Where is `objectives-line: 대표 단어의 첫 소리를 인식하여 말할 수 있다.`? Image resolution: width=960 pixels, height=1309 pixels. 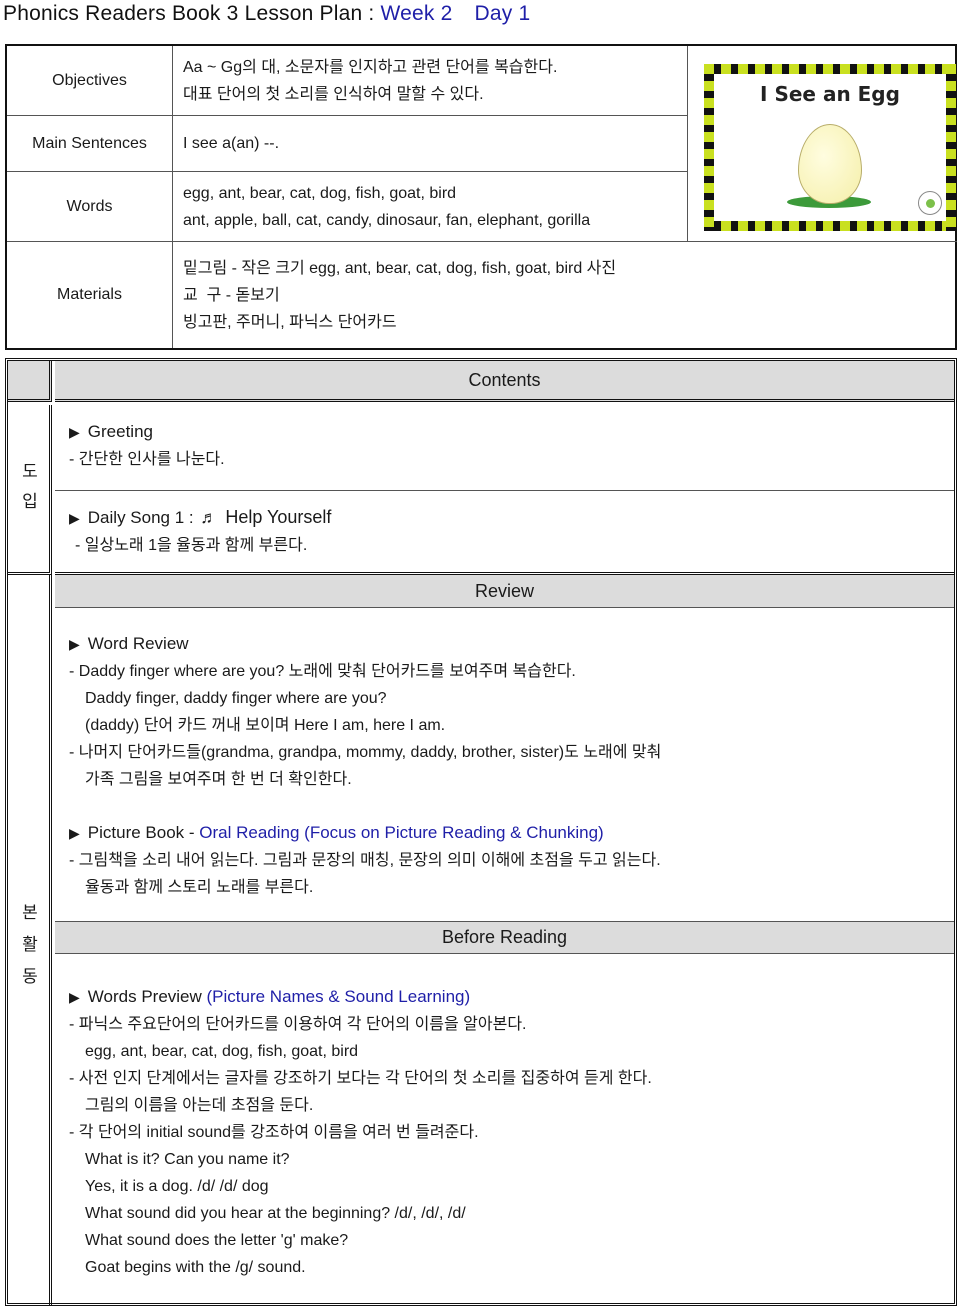
objectives-line: 대표 단어의 첫 소리를 인식하여 말할 수 있다. is located at coordinates (333, 94).